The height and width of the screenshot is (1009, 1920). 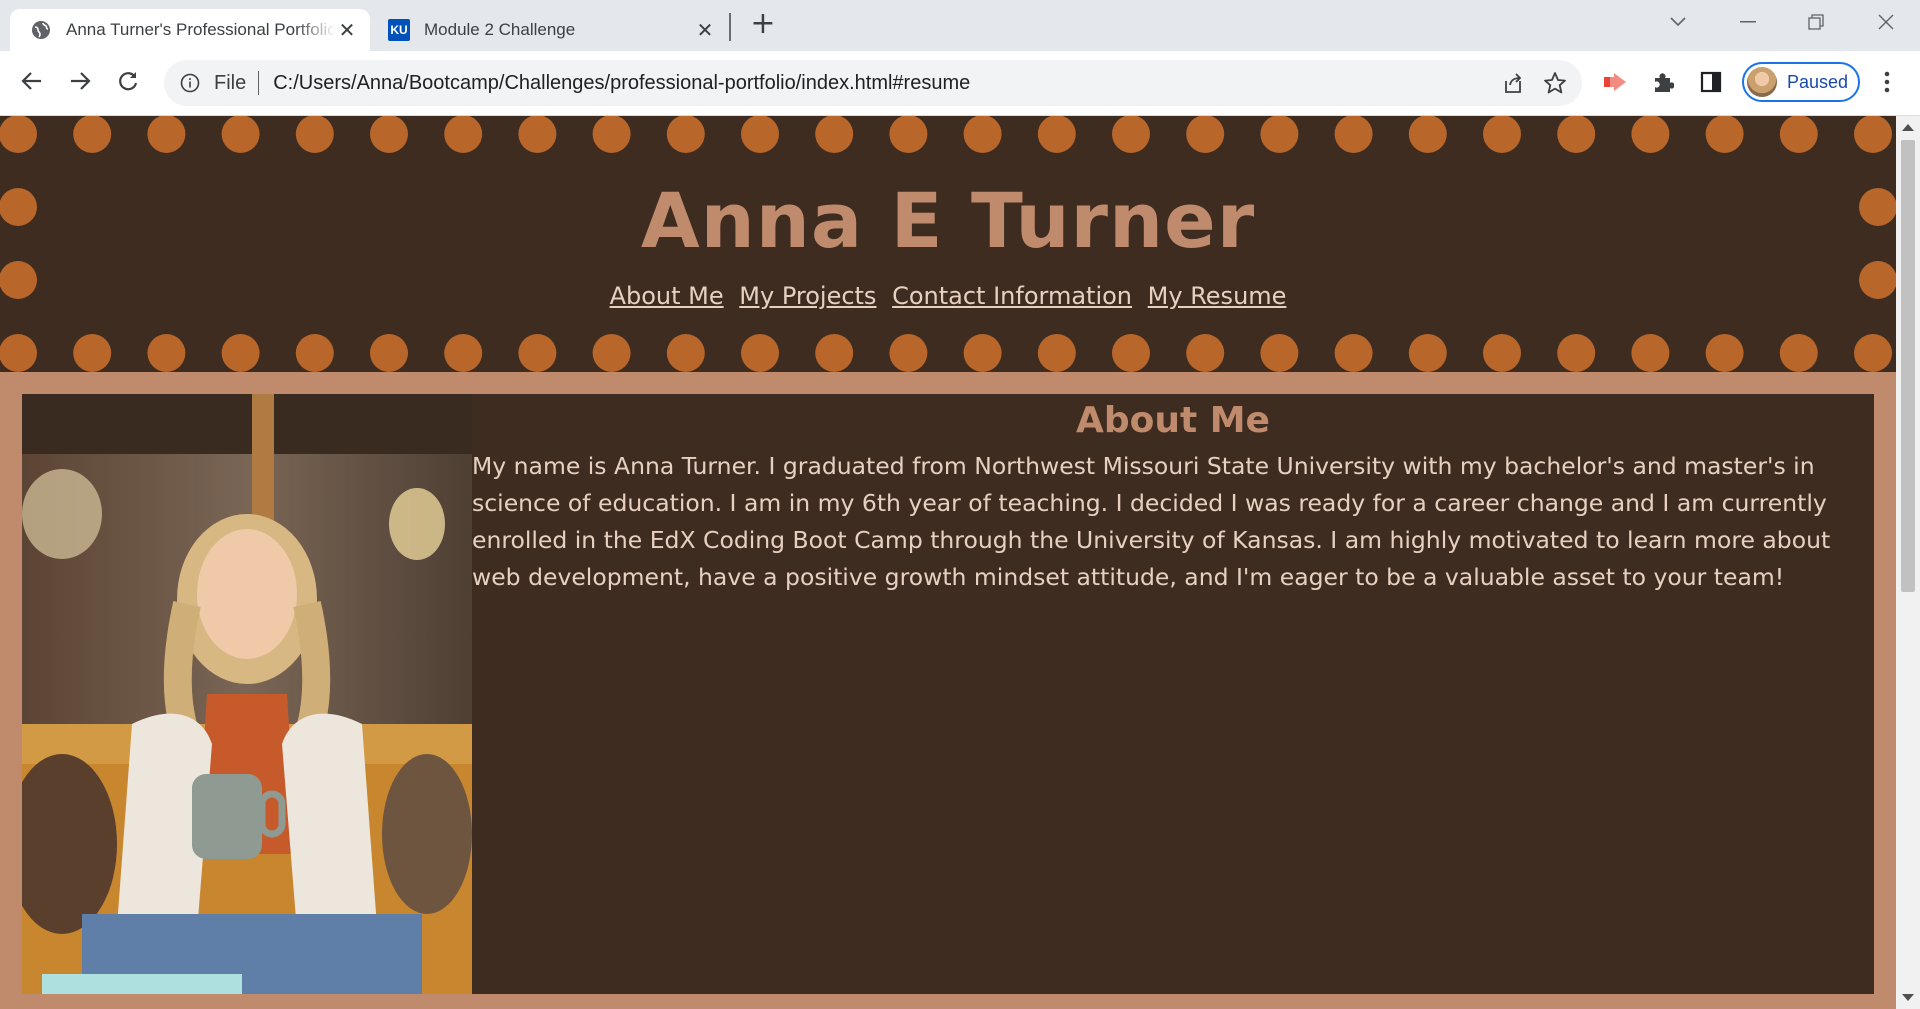 What do you see at coordinates (1615, 82) in the screenshot?
I see `extension-arrow-icon` at bounding box center [1615, 82].